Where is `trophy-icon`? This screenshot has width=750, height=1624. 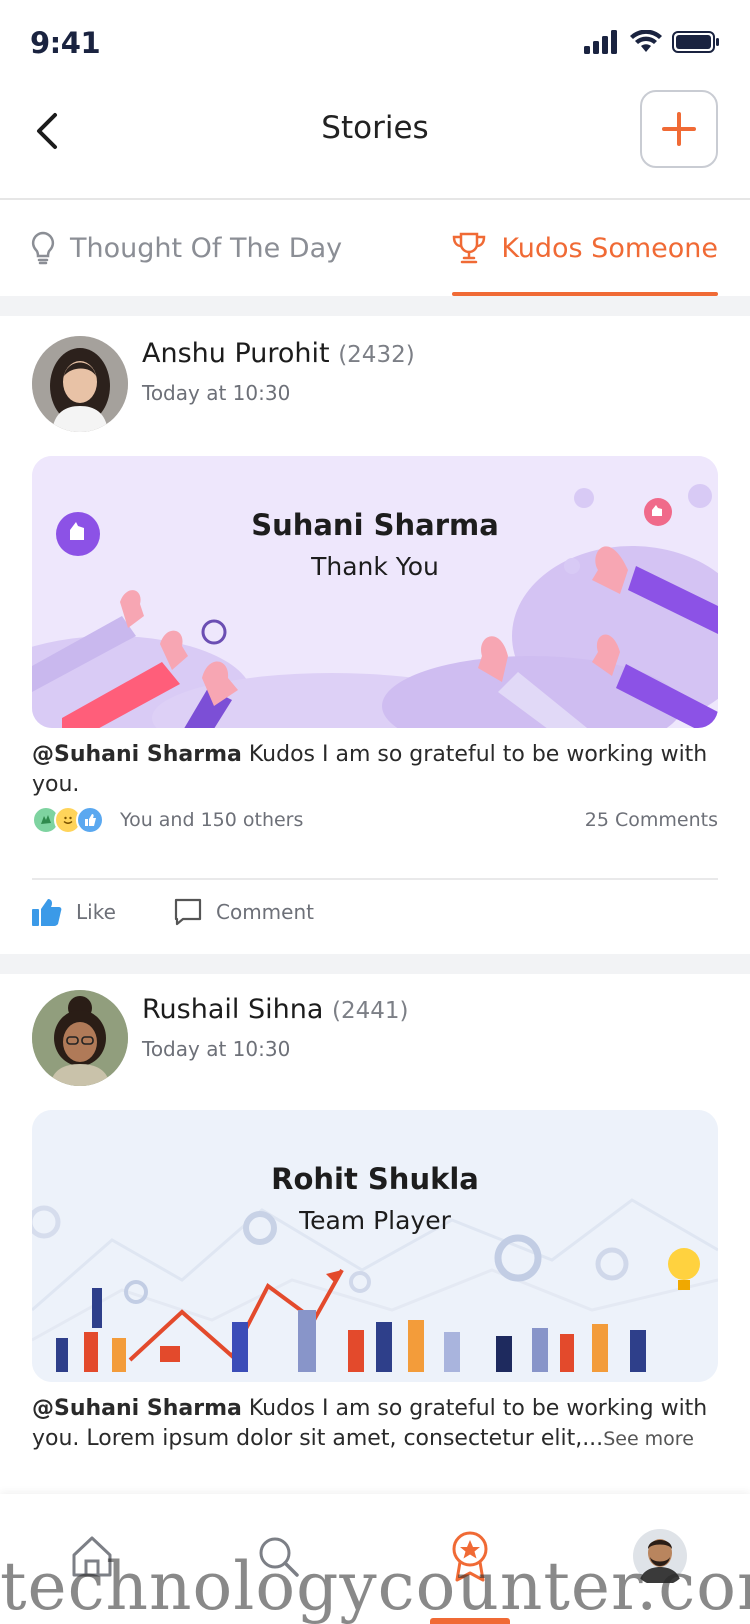 trophy-icon is located at coordinates (469, 248).